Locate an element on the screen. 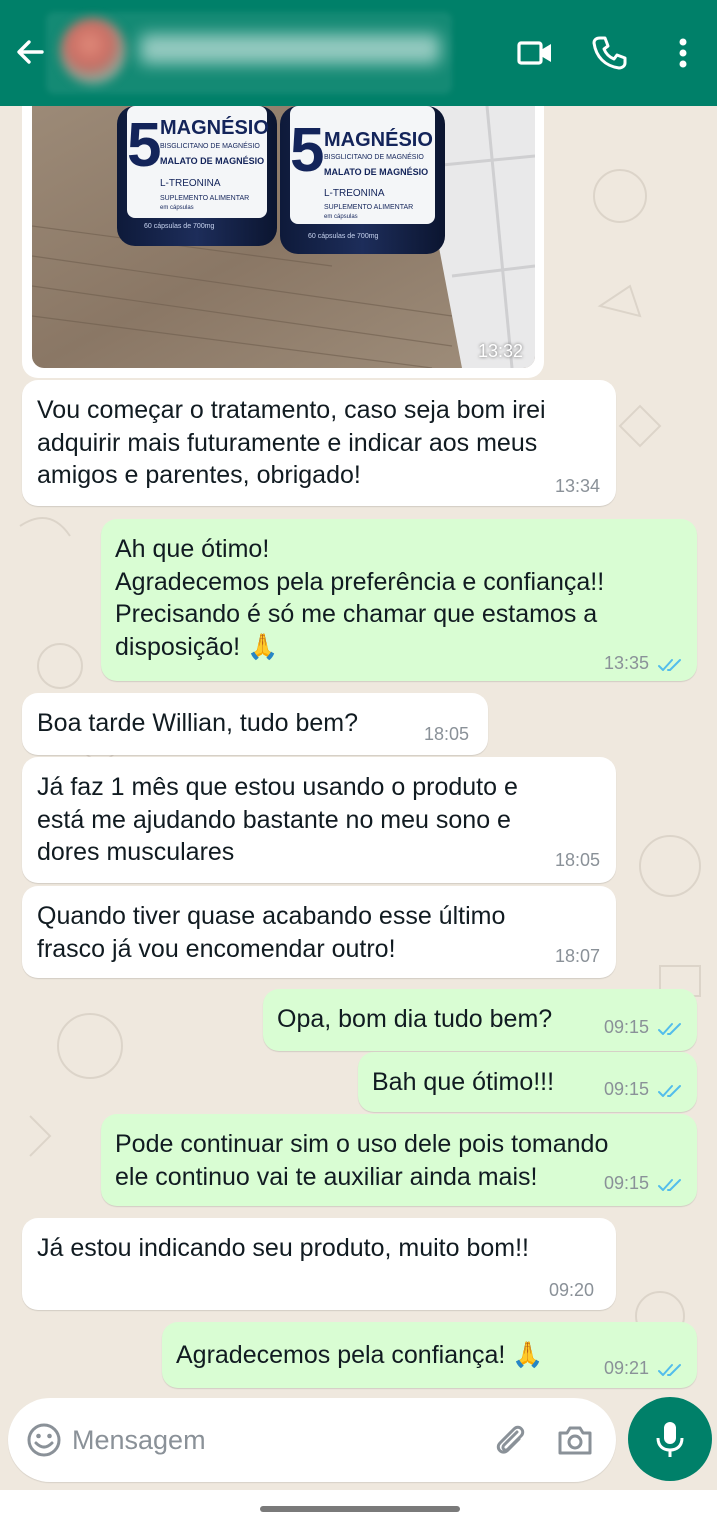 This screenshot has width=717, height=1531. message-time: 09:21 is located at coordinates (627, 1368).